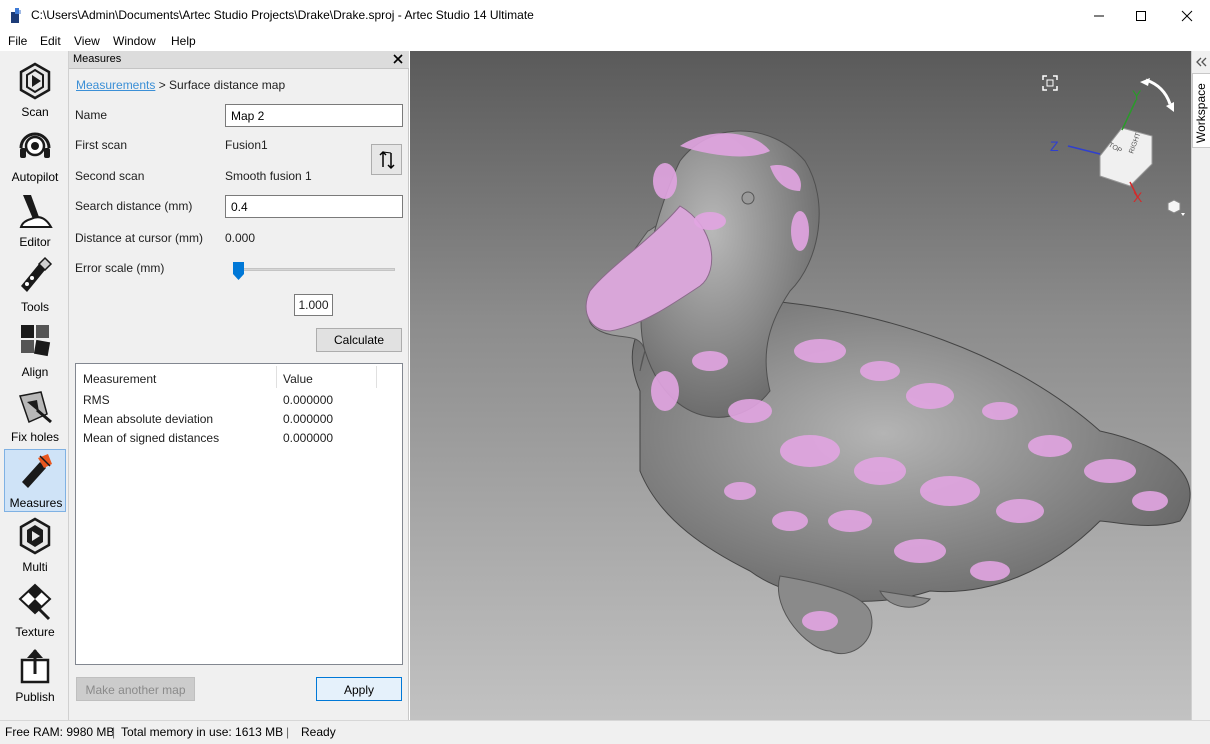  I want to click on tool-scan: Scan, so click(35, 90).